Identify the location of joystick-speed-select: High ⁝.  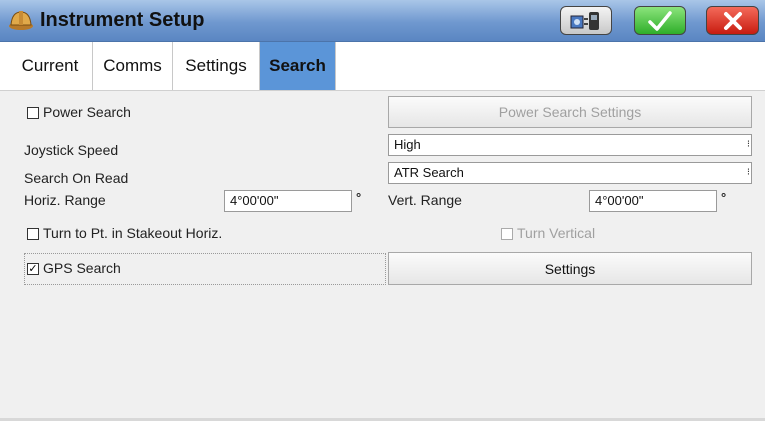
(570, 145).